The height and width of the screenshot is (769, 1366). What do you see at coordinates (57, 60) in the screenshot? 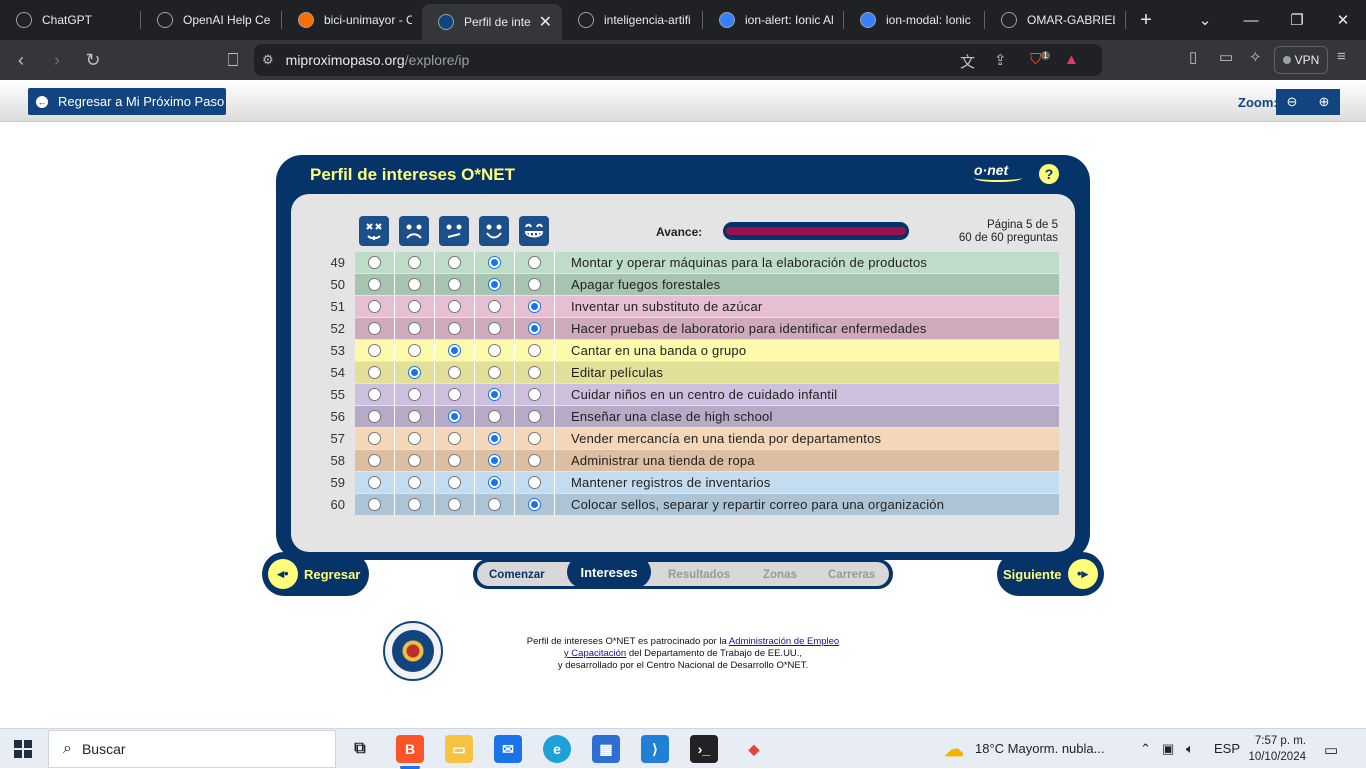
I see `forward-arrow-icon: ›` at bounding box center [57, 60].